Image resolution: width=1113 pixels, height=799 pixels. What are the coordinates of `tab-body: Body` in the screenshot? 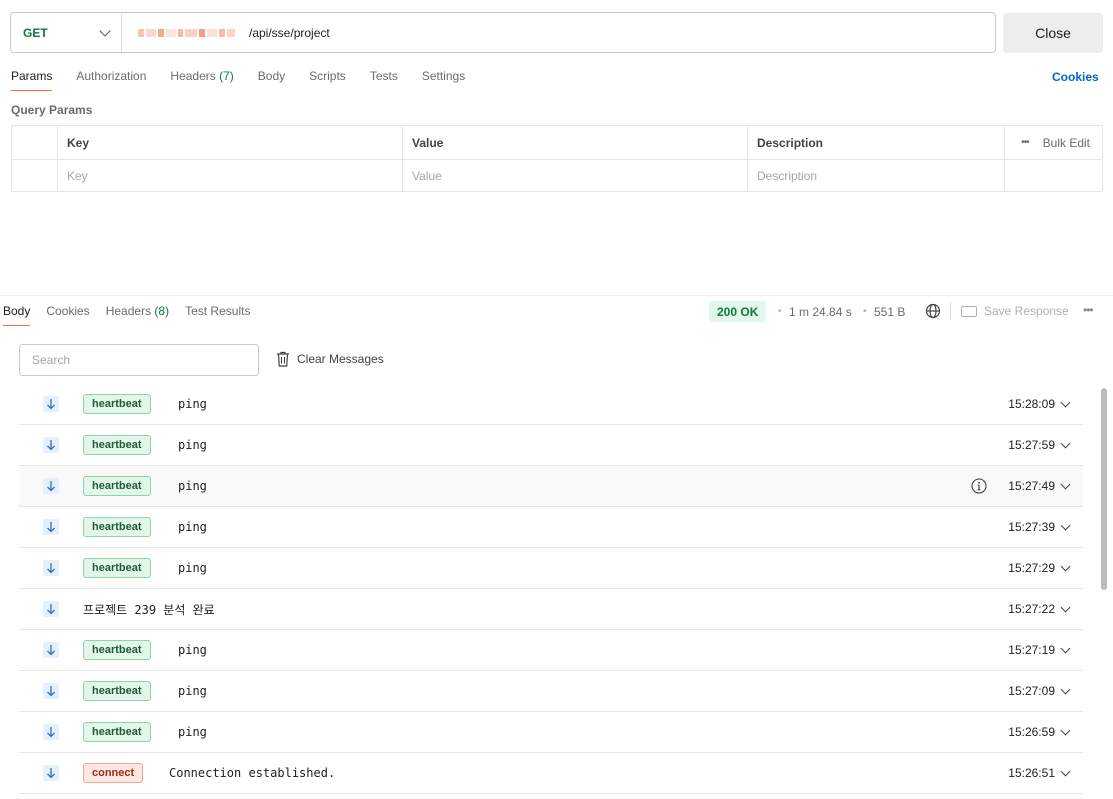 It's located at (271, 80).